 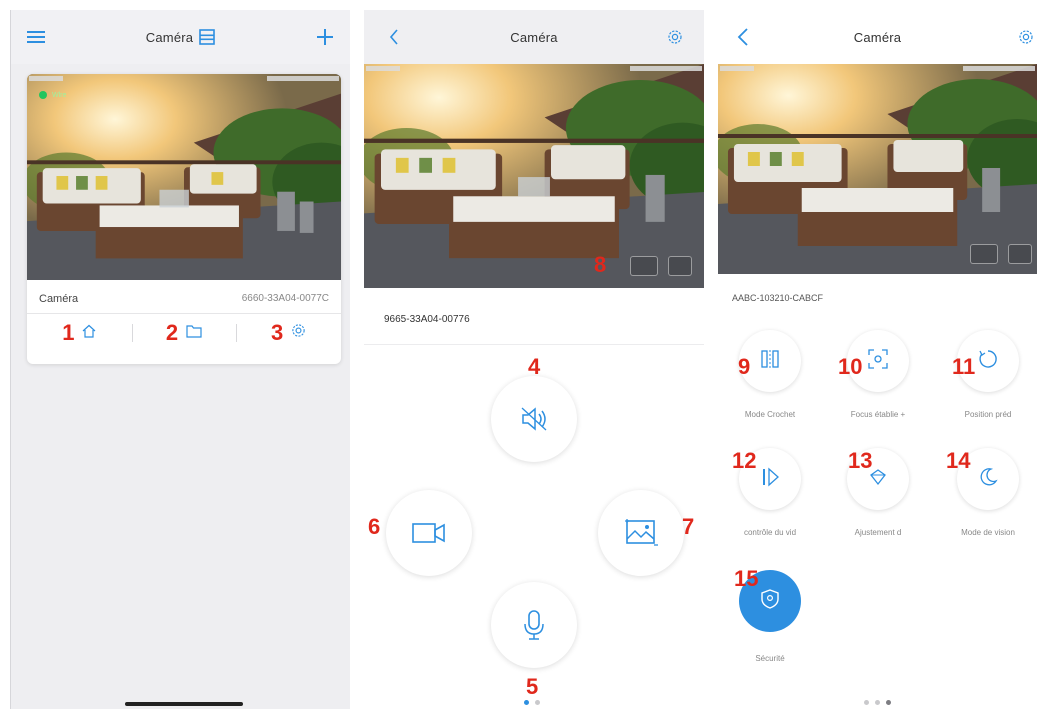 I want to click on marker-11: 11, so click(x=964, y=366).